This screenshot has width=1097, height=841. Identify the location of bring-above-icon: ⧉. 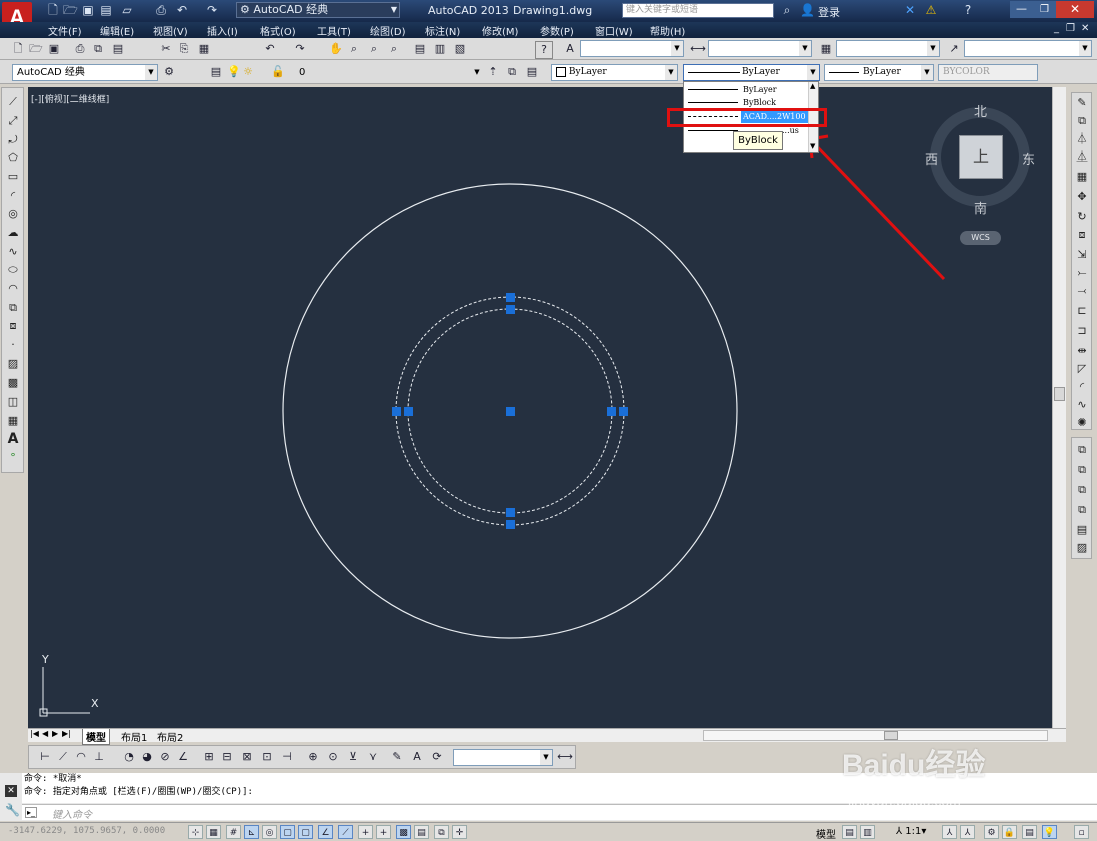
(1082, 490).